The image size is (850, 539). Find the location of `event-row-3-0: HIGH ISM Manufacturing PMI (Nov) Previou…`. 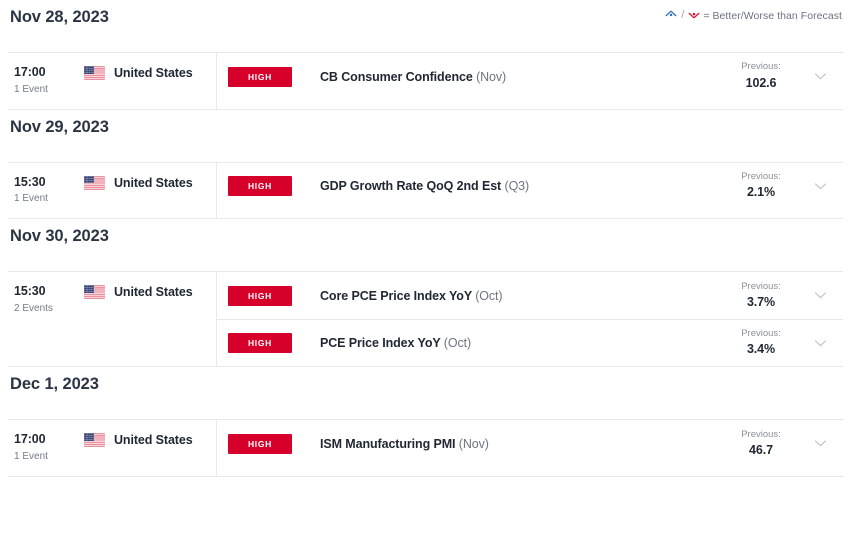

event-row-3-0: HIGH ISM Manufacturing PMI (Nov) Previou… is located at coordinates (530, 443).